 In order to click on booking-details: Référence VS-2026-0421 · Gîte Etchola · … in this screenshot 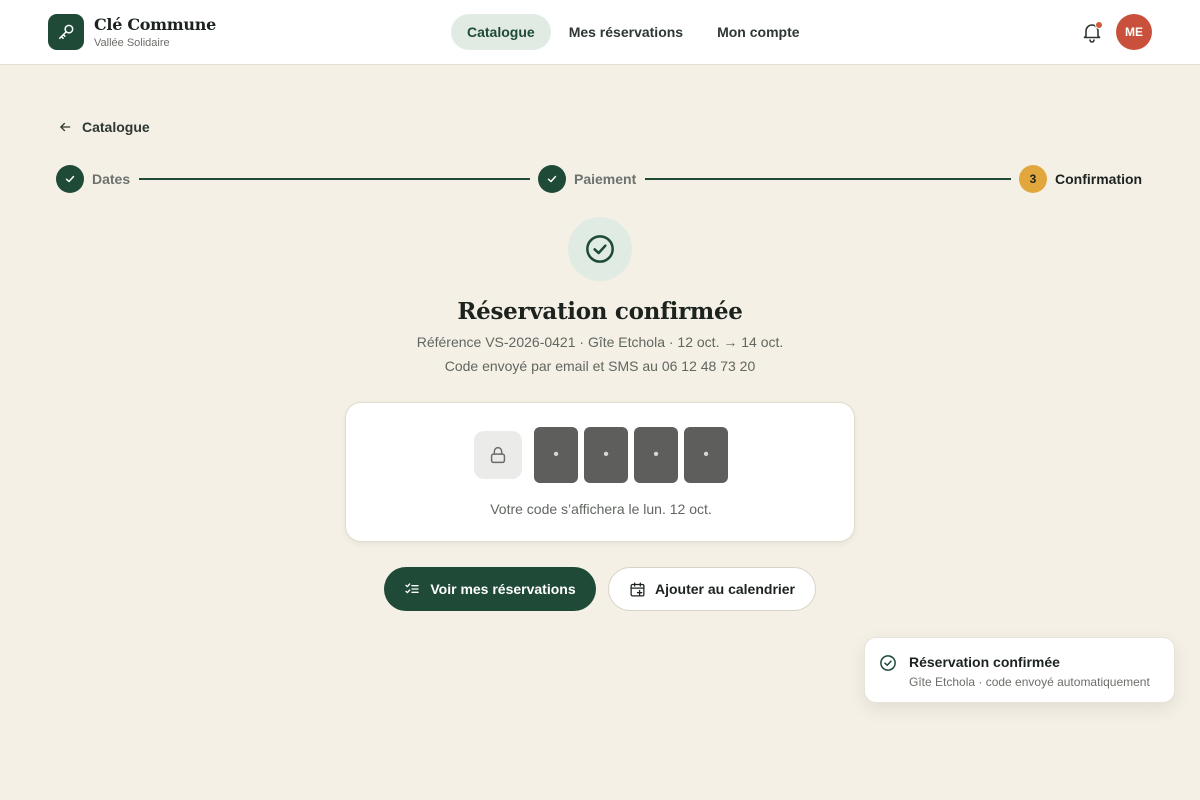, I will do `click(600, 342)`.